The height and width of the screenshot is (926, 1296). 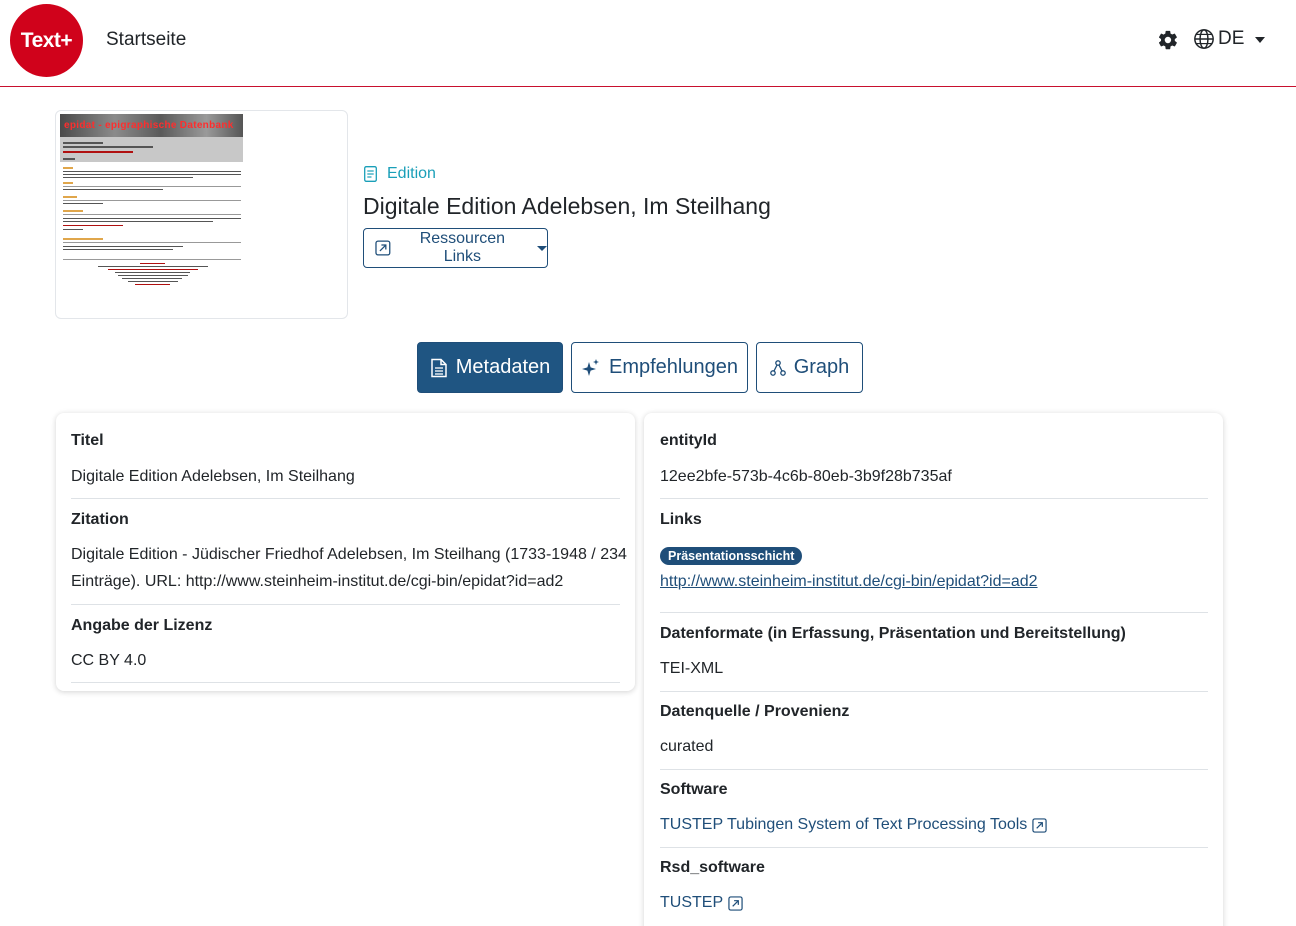 What do you see at coordinates (777, 367) in the screenshot?
I see `graph-icon` at bounding box center [777, 367].